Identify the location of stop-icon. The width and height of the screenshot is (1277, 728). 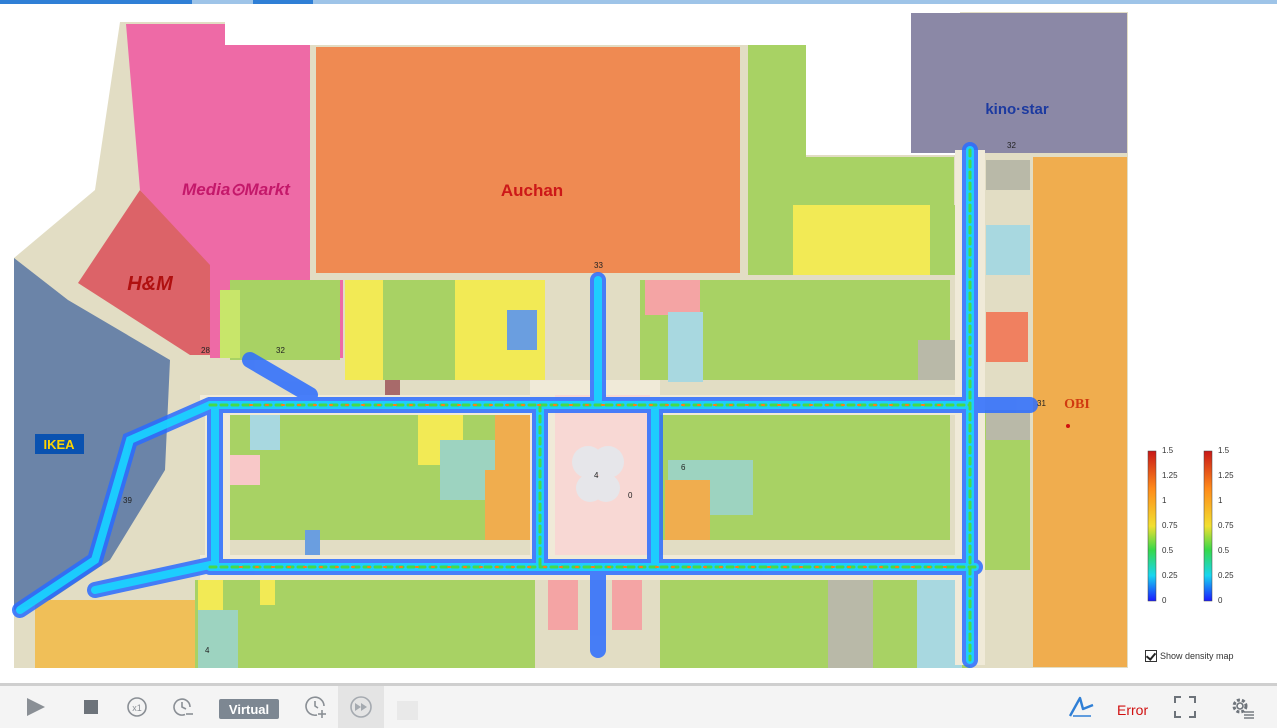
(91, 707).